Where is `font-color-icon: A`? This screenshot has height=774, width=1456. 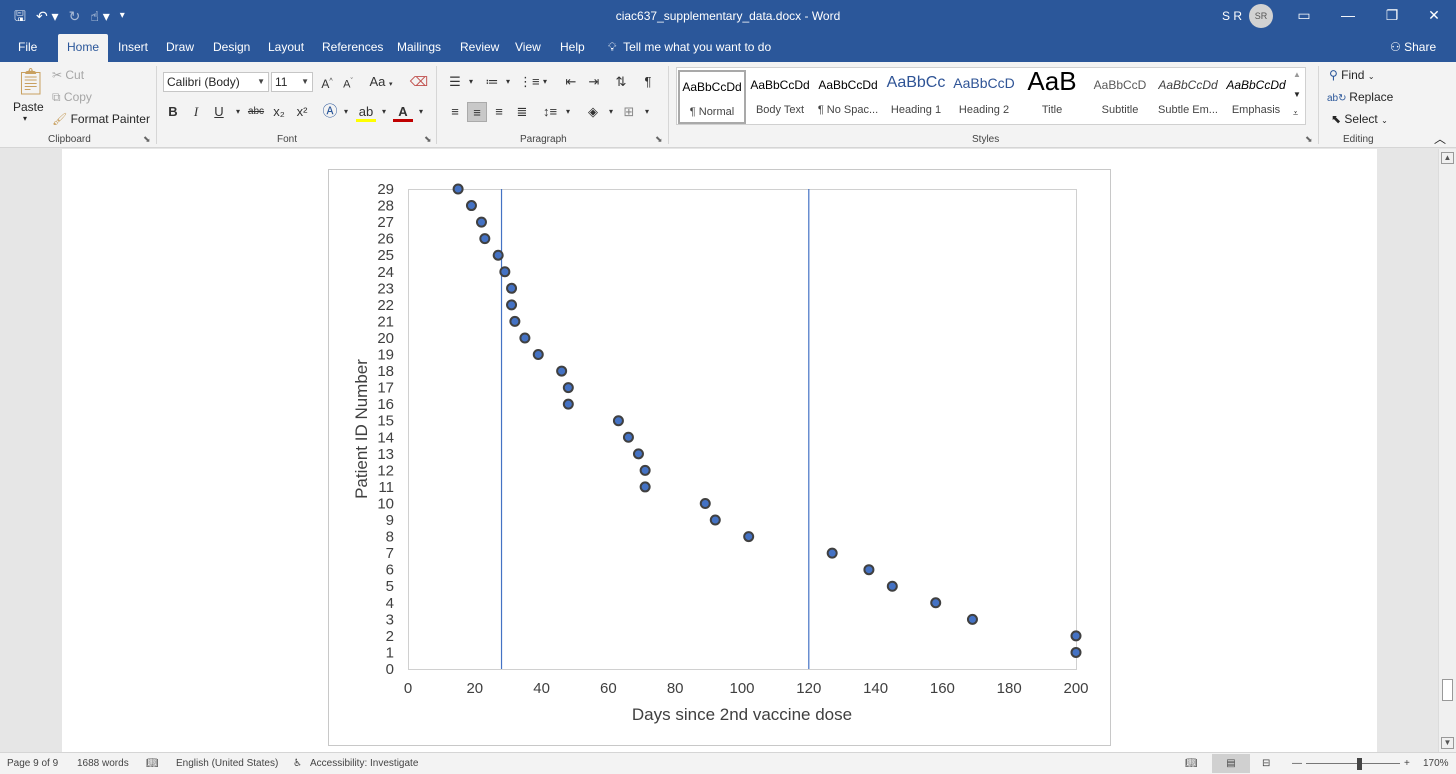 font-color-icon: A is located at coordinates (403, 112).